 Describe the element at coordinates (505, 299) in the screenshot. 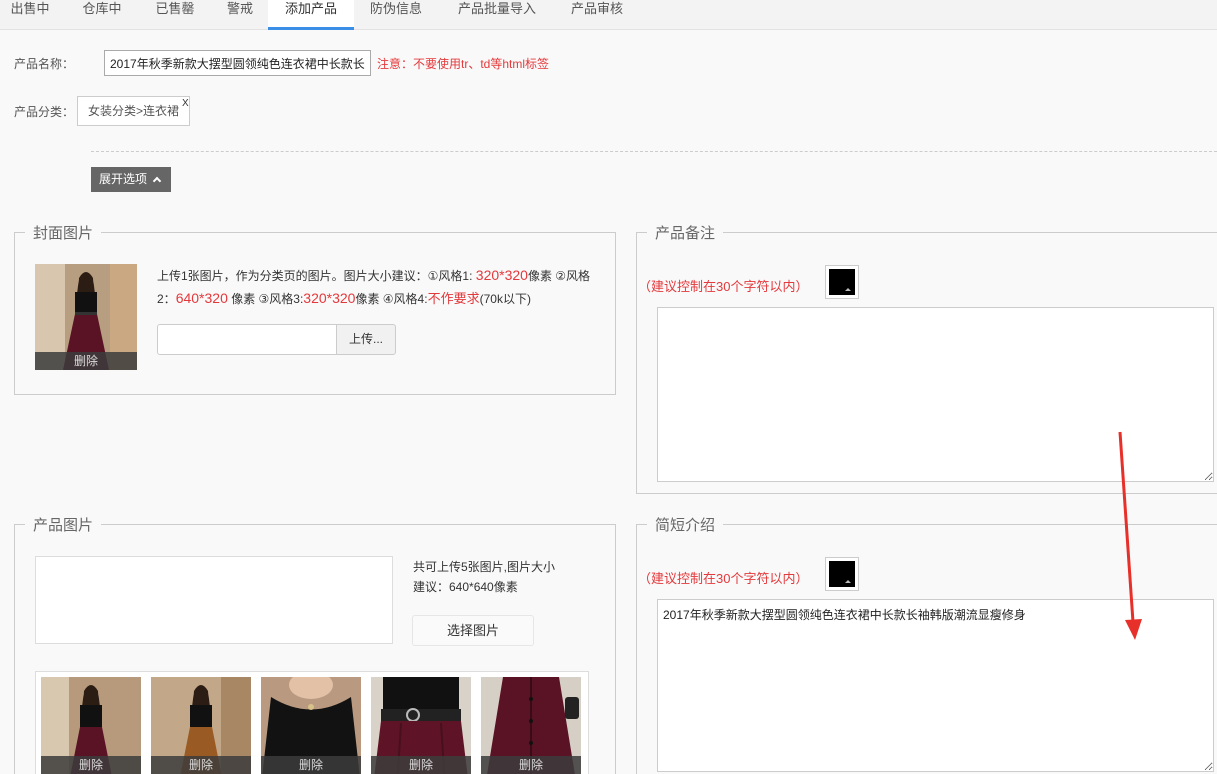

I see `cover-desc-text: (70k以下)` at that location.